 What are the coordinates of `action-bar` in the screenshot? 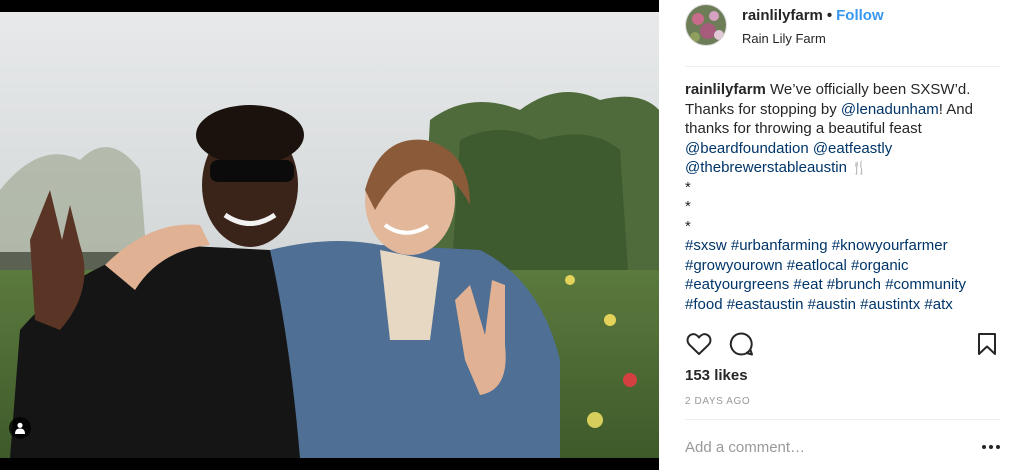 It's located at (842, 344).